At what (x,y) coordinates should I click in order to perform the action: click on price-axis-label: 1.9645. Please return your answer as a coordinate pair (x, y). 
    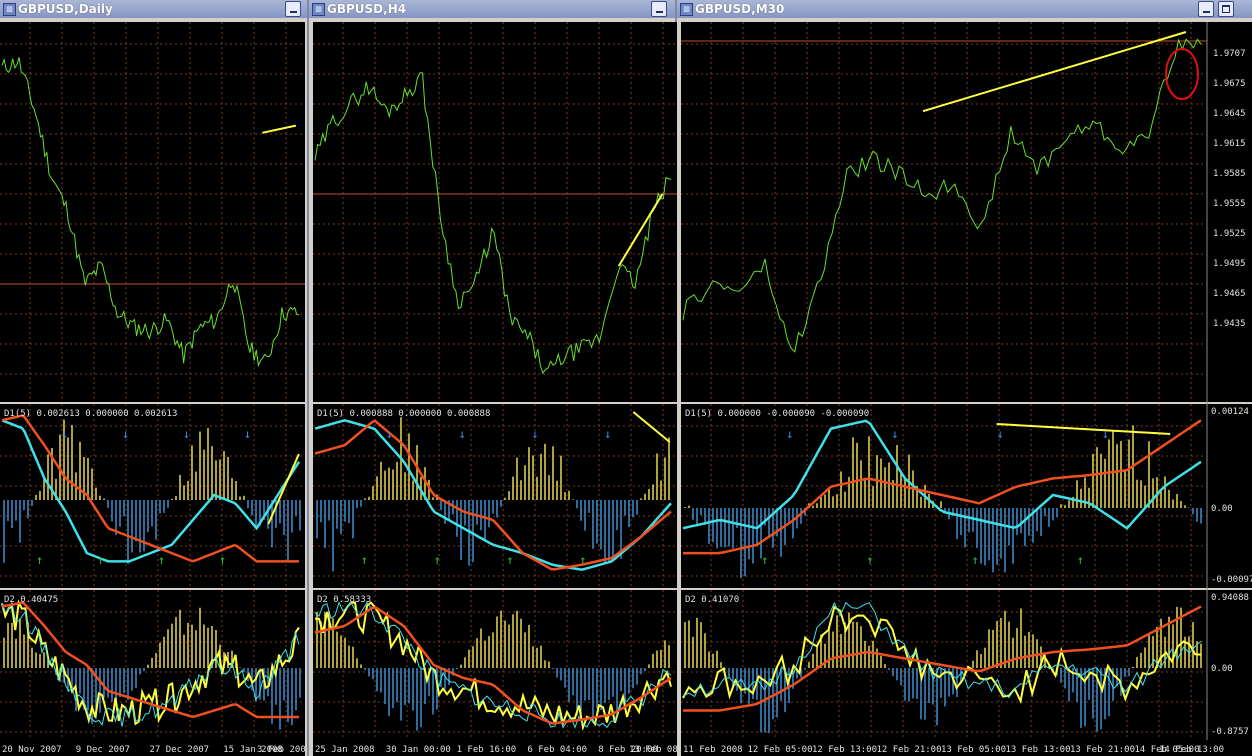
    Looking at the image, I should click on (1229, 114).